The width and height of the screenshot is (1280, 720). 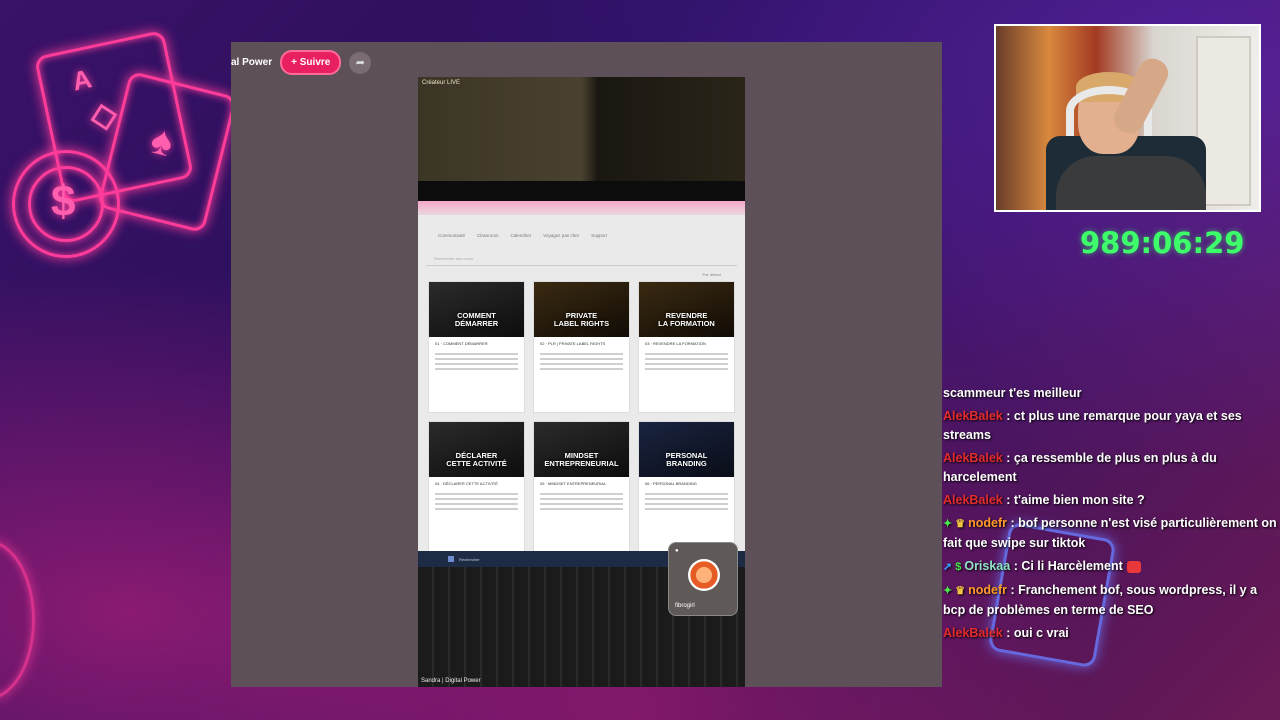 What do you see at coordinates (452, 235) in the screenshot?
I see `nav-item: Communauté` at bounding box center [452, 235].